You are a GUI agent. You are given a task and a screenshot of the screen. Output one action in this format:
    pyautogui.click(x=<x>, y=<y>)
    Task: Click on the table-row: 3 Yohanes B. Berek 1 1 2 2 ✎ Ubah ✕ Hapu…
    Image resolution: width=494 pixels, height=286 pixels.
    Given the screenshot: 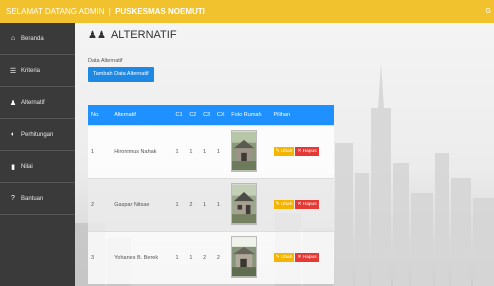 What is the action you would take?
    pyautogui.click(x=211, y=257)
    